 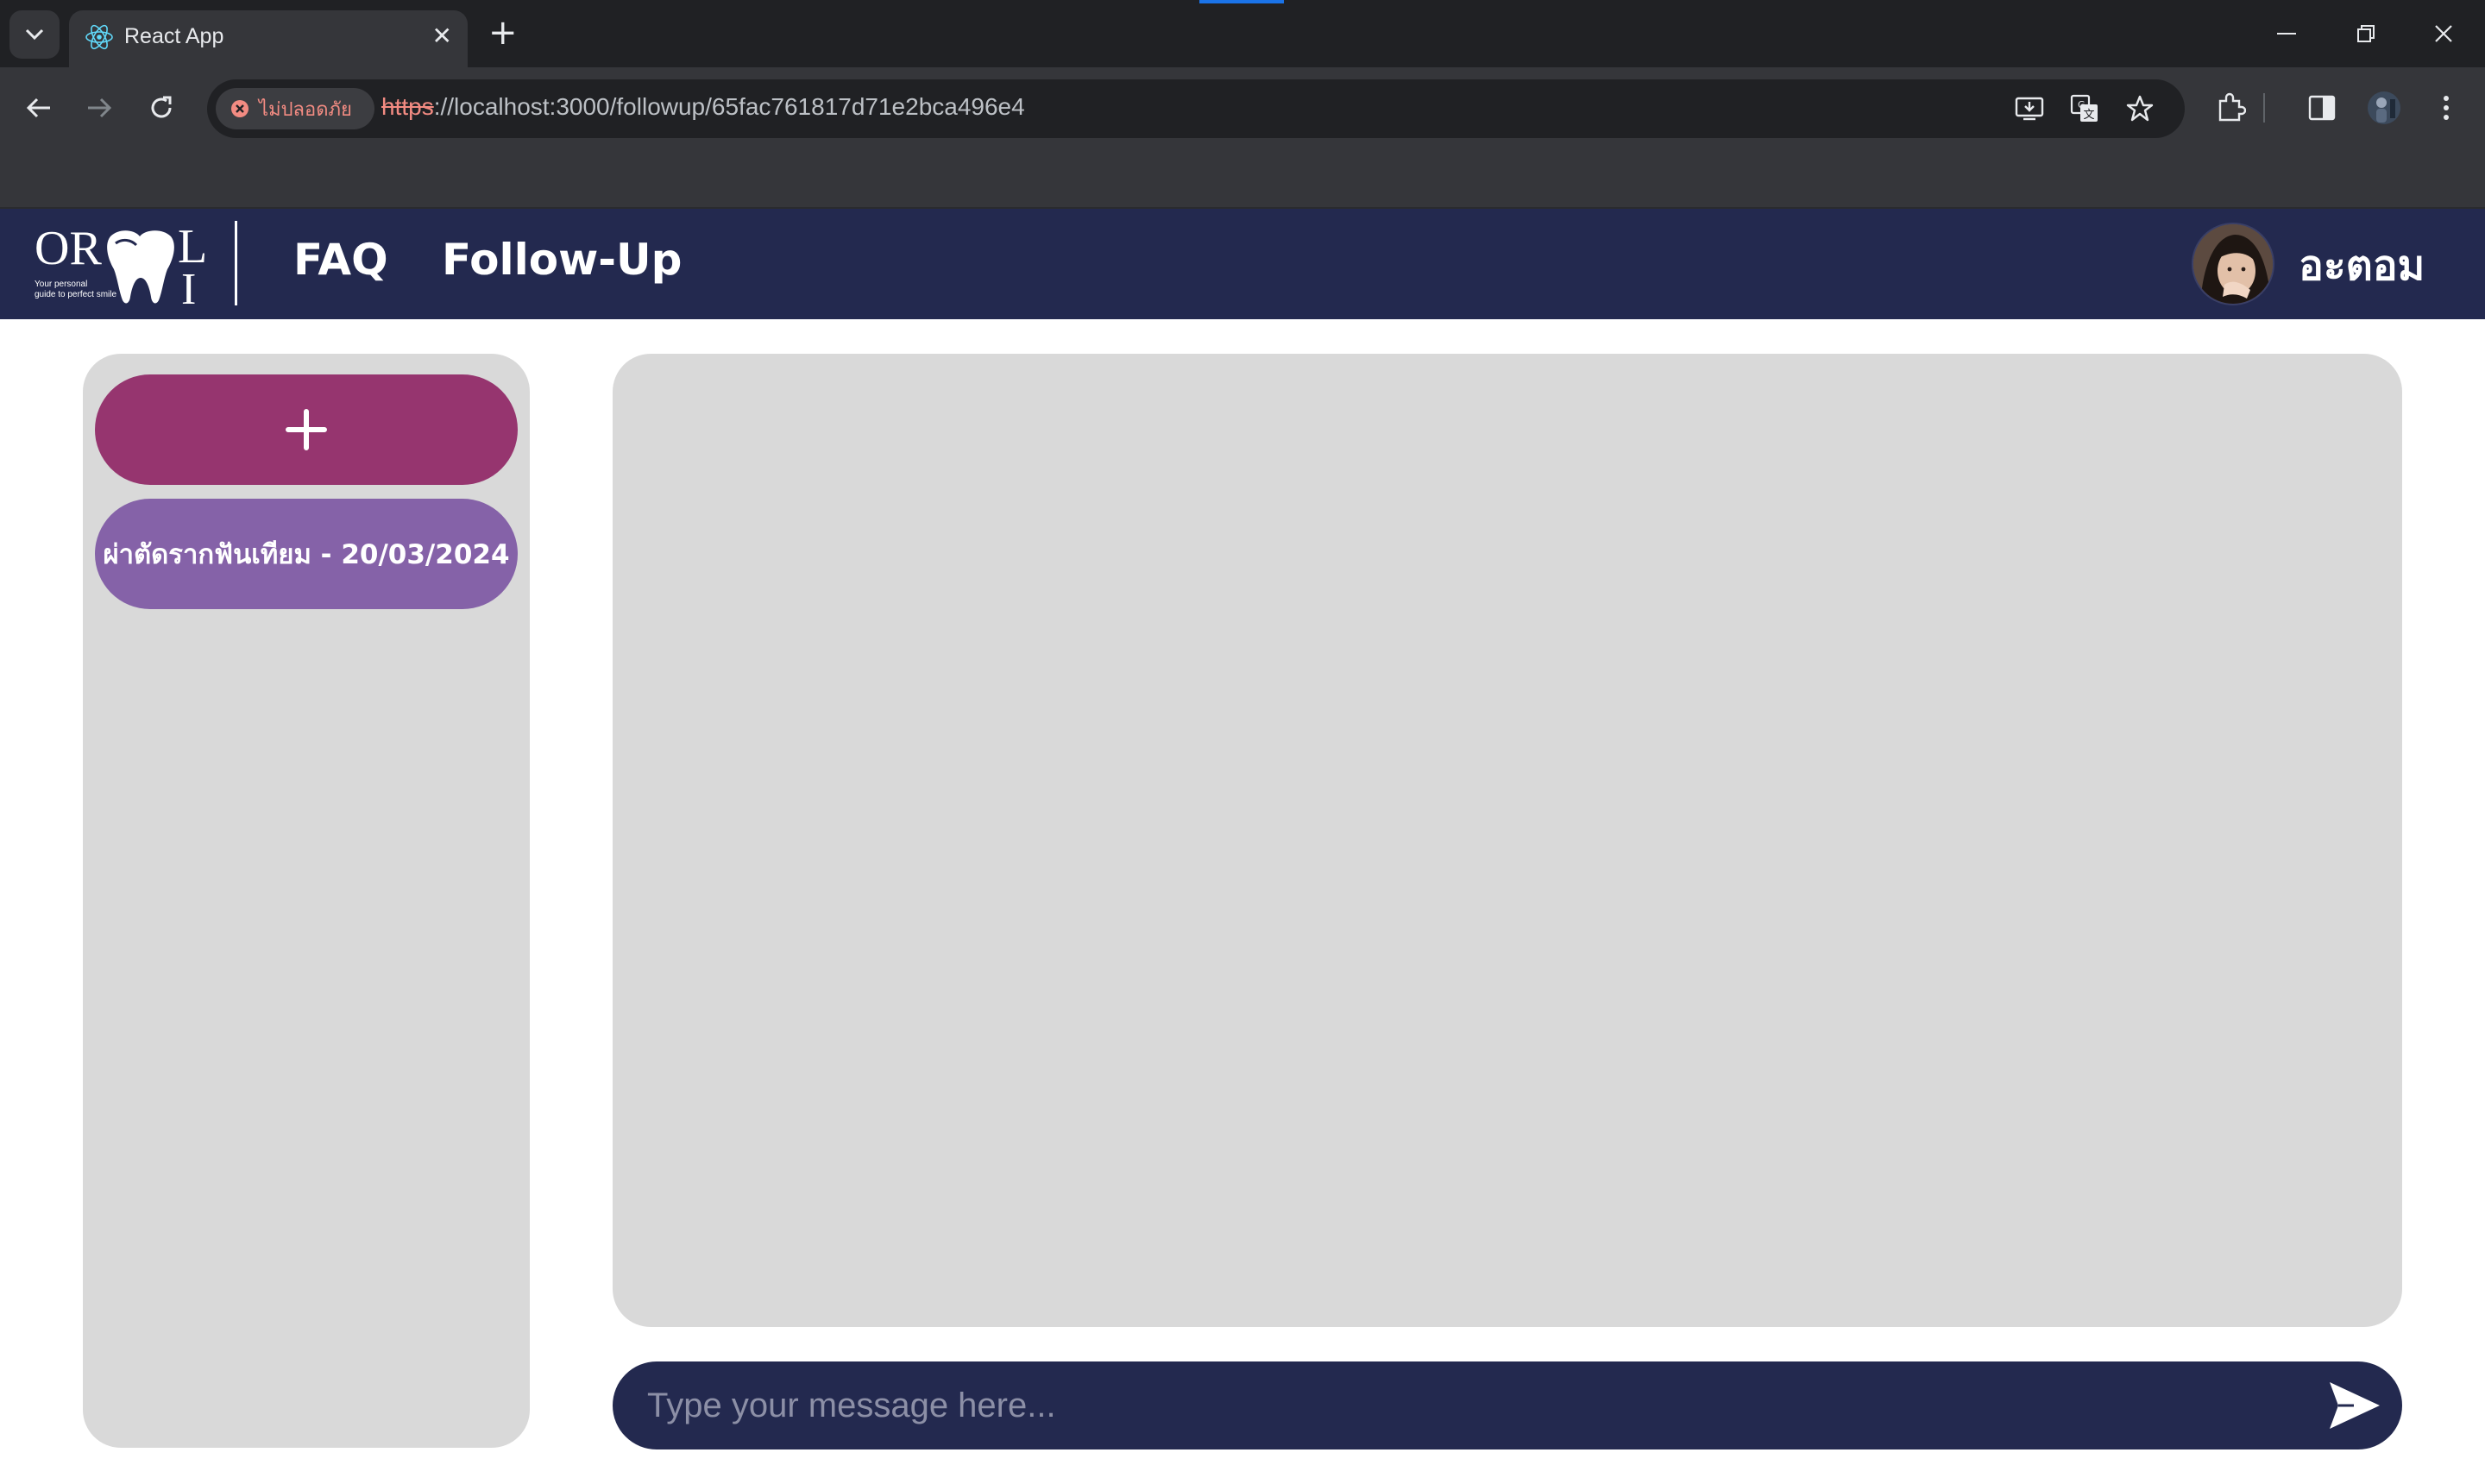 What do you see at coordinates (99, 107) in the screenshot?
I see `forward-icon` at bounding box center [99, 107].